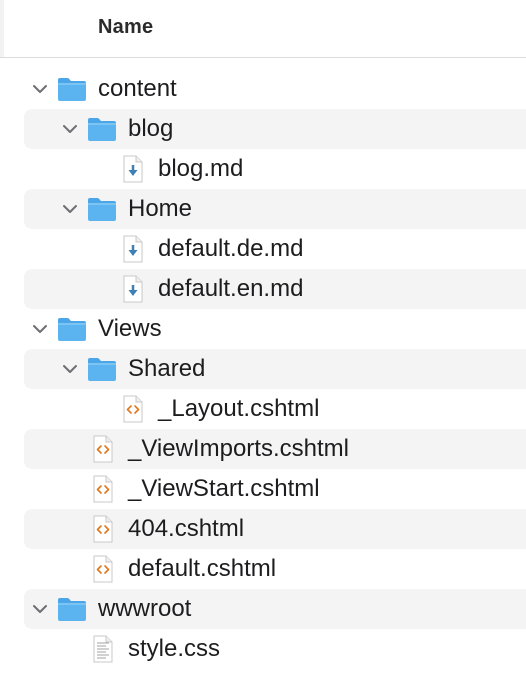  What do you see at coordinates (263, 649) in the screenshot?
I see `file-row-style-css: style.css` at bounding box center [263, 649].